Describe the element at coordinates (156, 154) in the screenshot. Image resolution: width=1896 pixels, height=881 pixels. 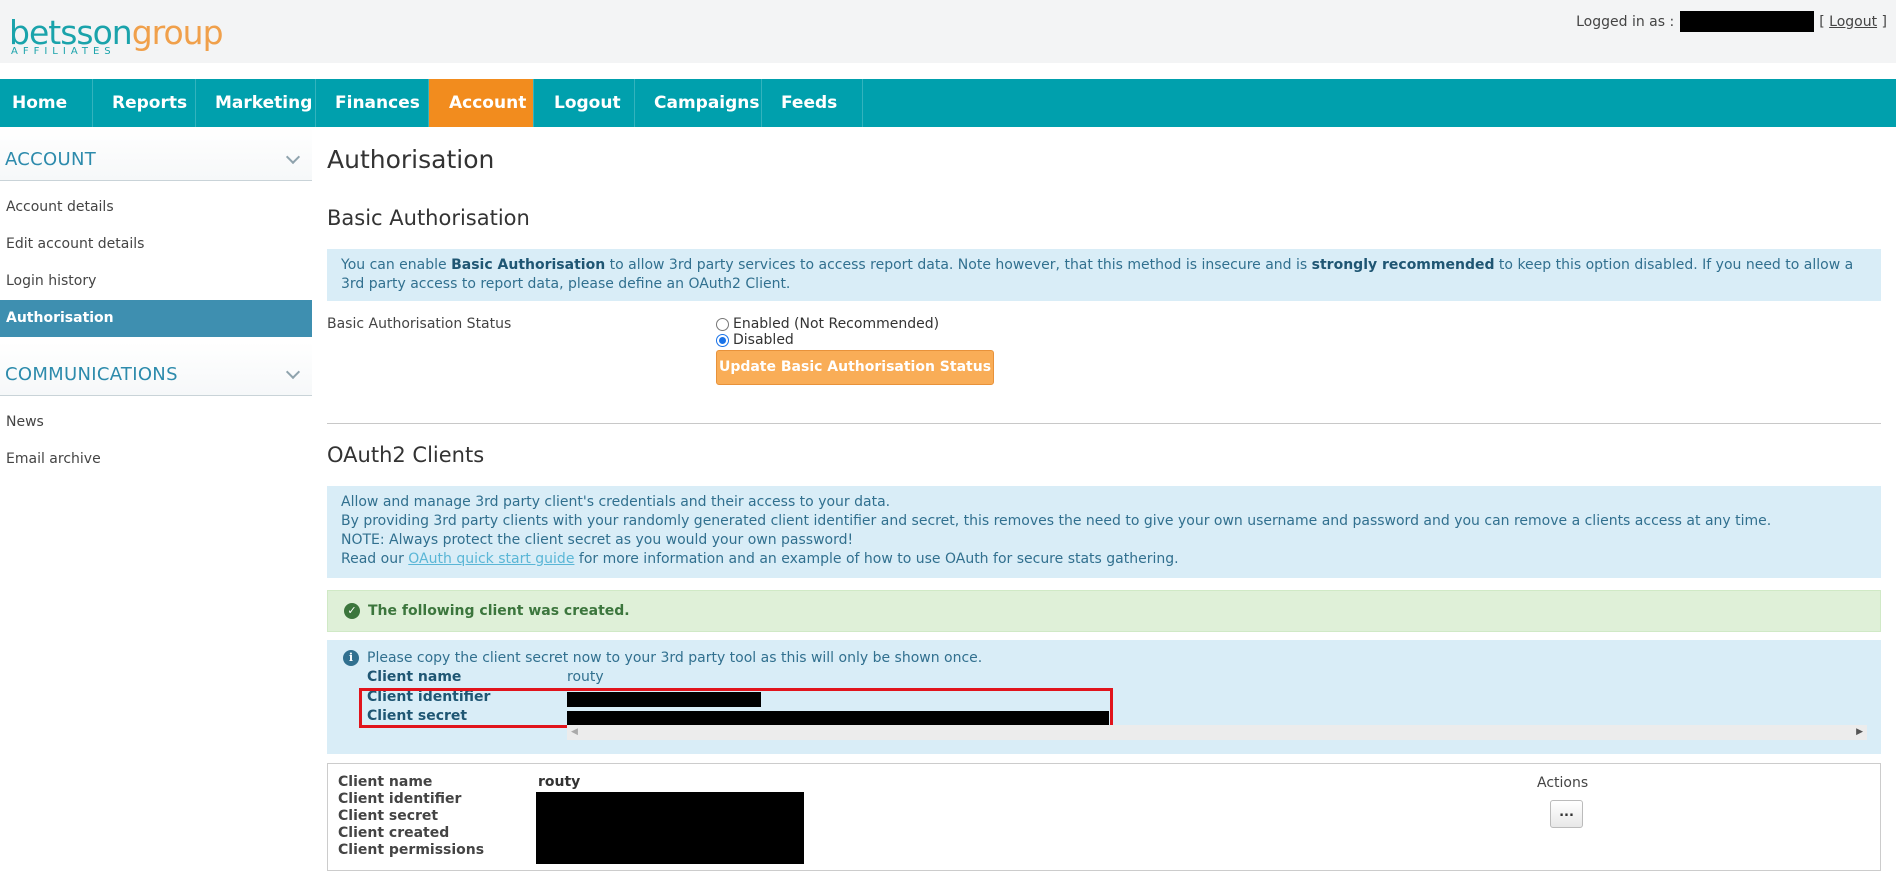
I see `sidebar-section-account: ACCOUNT` at that location.